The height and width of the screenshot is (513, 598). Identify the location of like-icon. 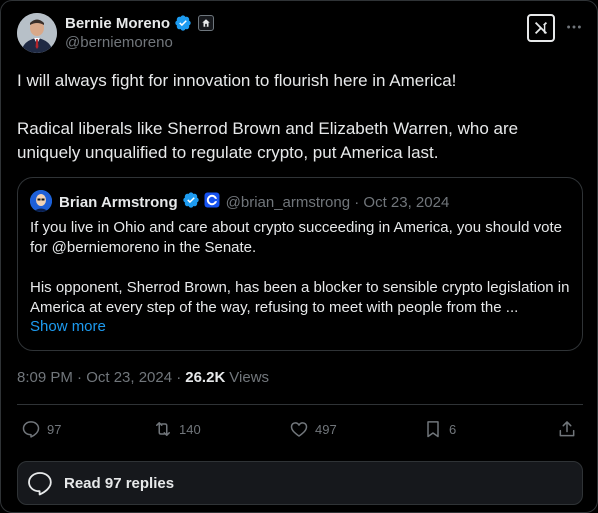
(299, 429).